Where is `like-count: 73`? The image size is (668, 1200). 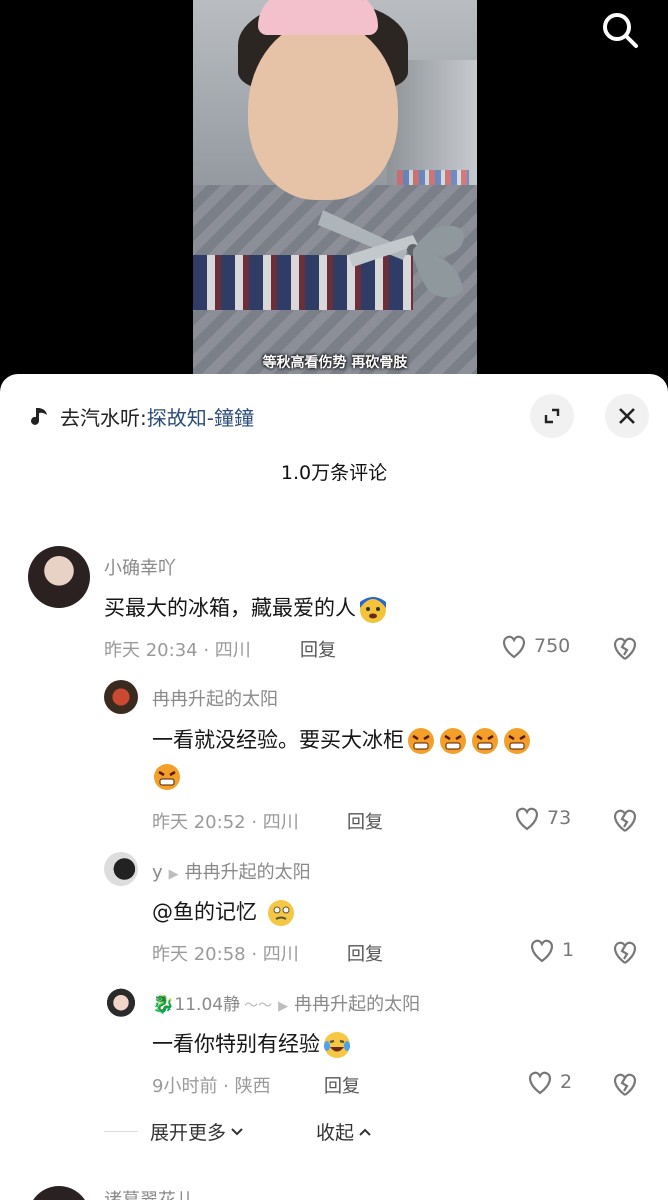 like-count: 73 is located at coordinates (559, 818).